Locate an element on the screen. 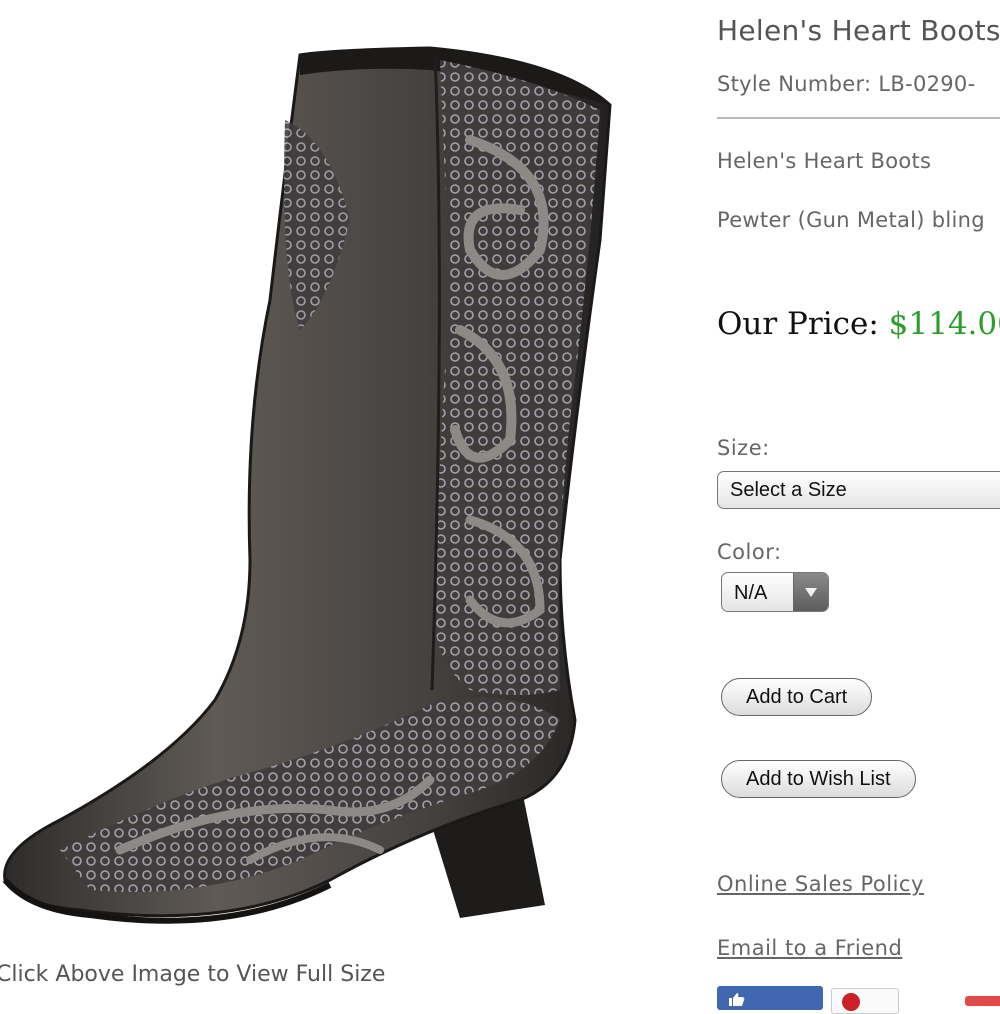 This screenshot has height=1014, width=1000. share-button is located at coordinates (982, 1001).